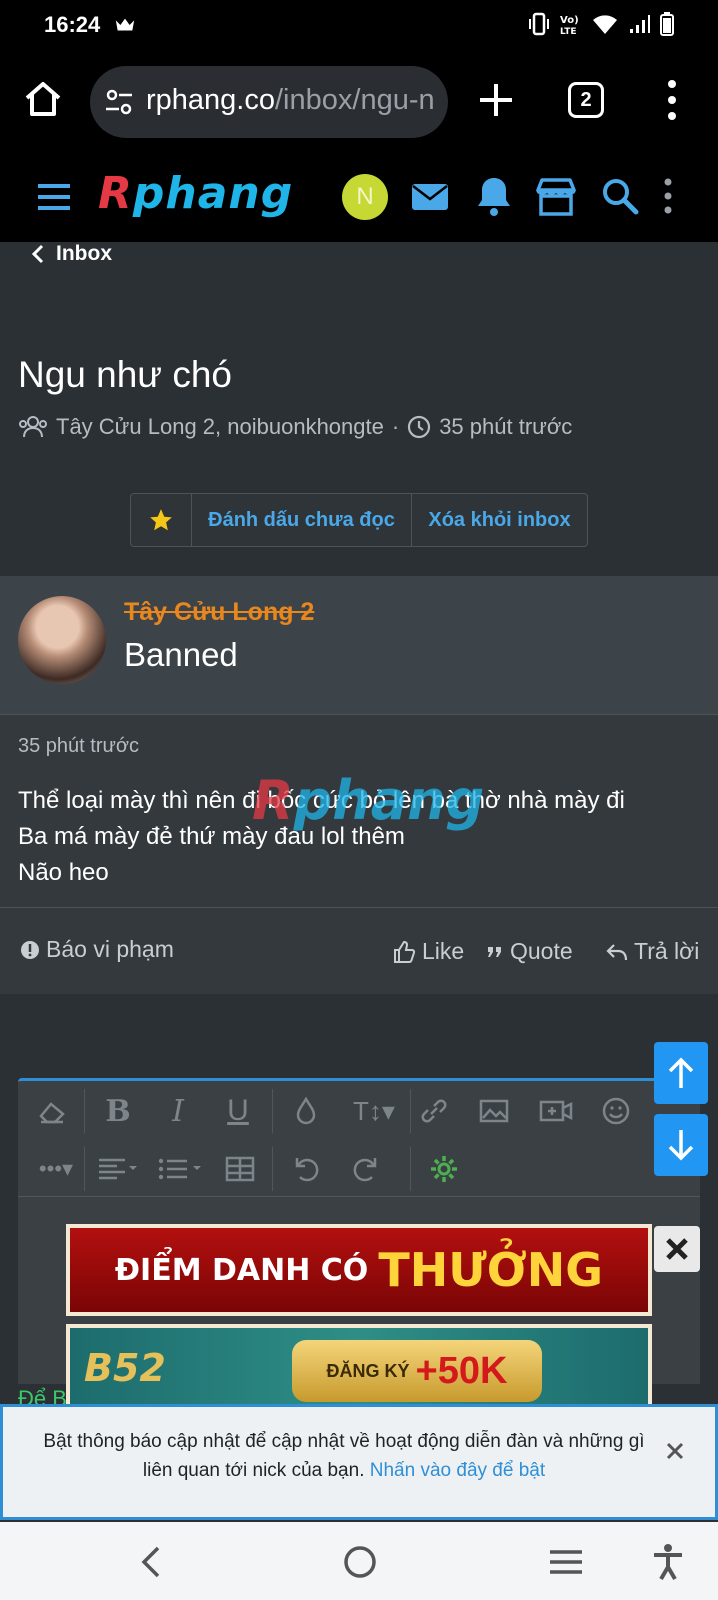 The image size is (718, 1600). Describe the element at coordinates (430, 196) in the screenshot. I see `mail-icon` at that location.